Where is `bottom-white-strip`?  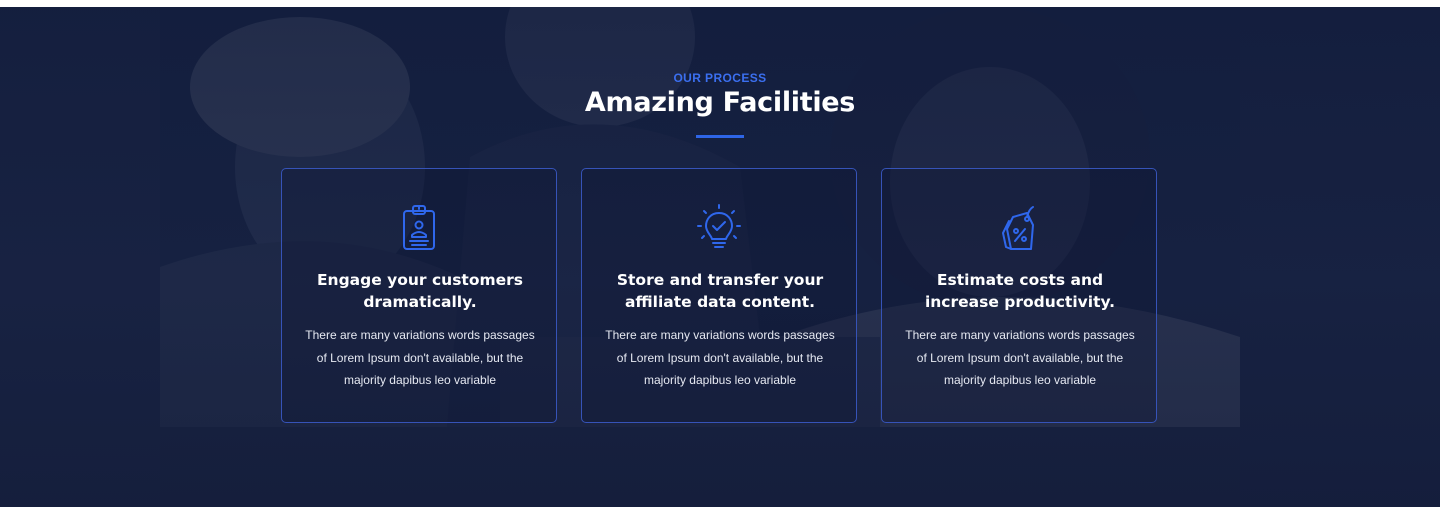
bottom-white-strip is located at coordinates (720, 511).